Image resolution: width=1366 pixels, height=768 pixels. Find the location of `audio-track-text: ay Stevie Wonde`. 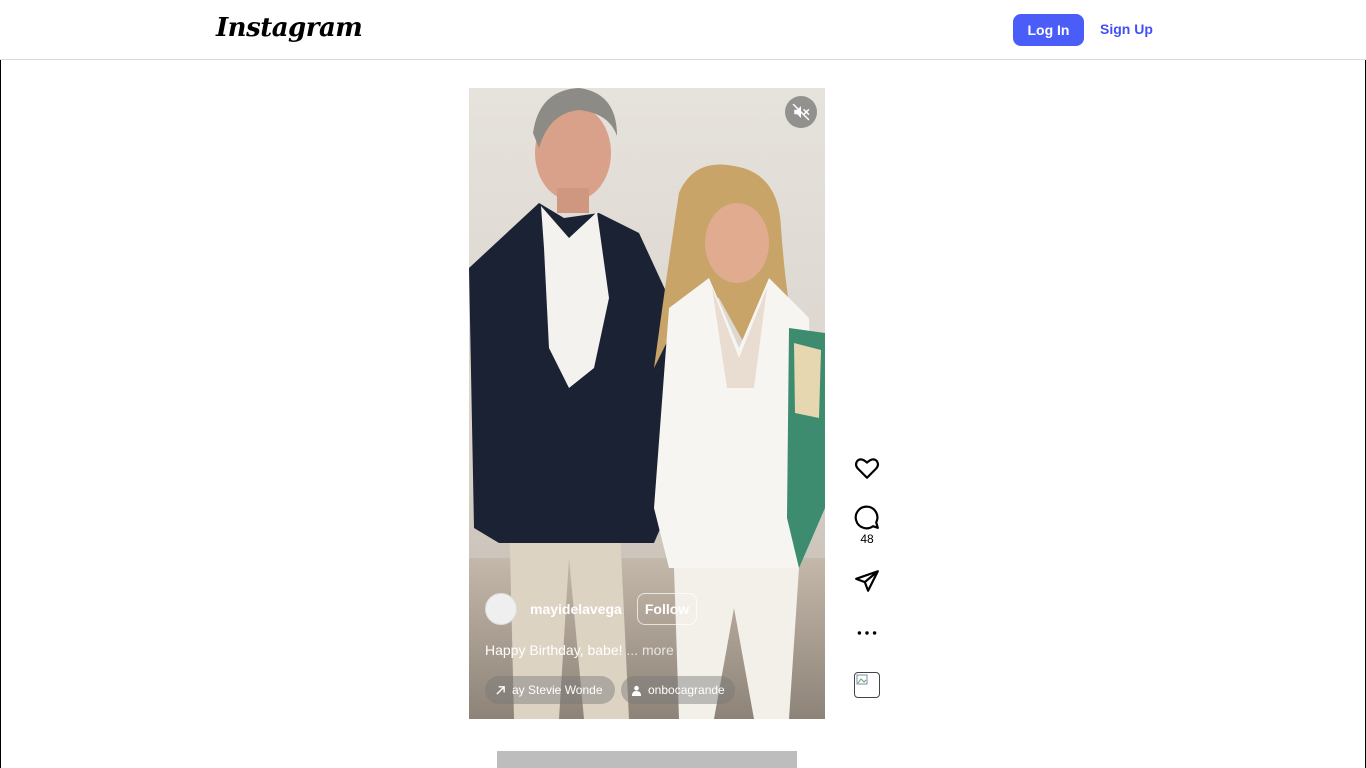

audio-track-text: ay Stevie Wonde is located at coordinates (557, 690).